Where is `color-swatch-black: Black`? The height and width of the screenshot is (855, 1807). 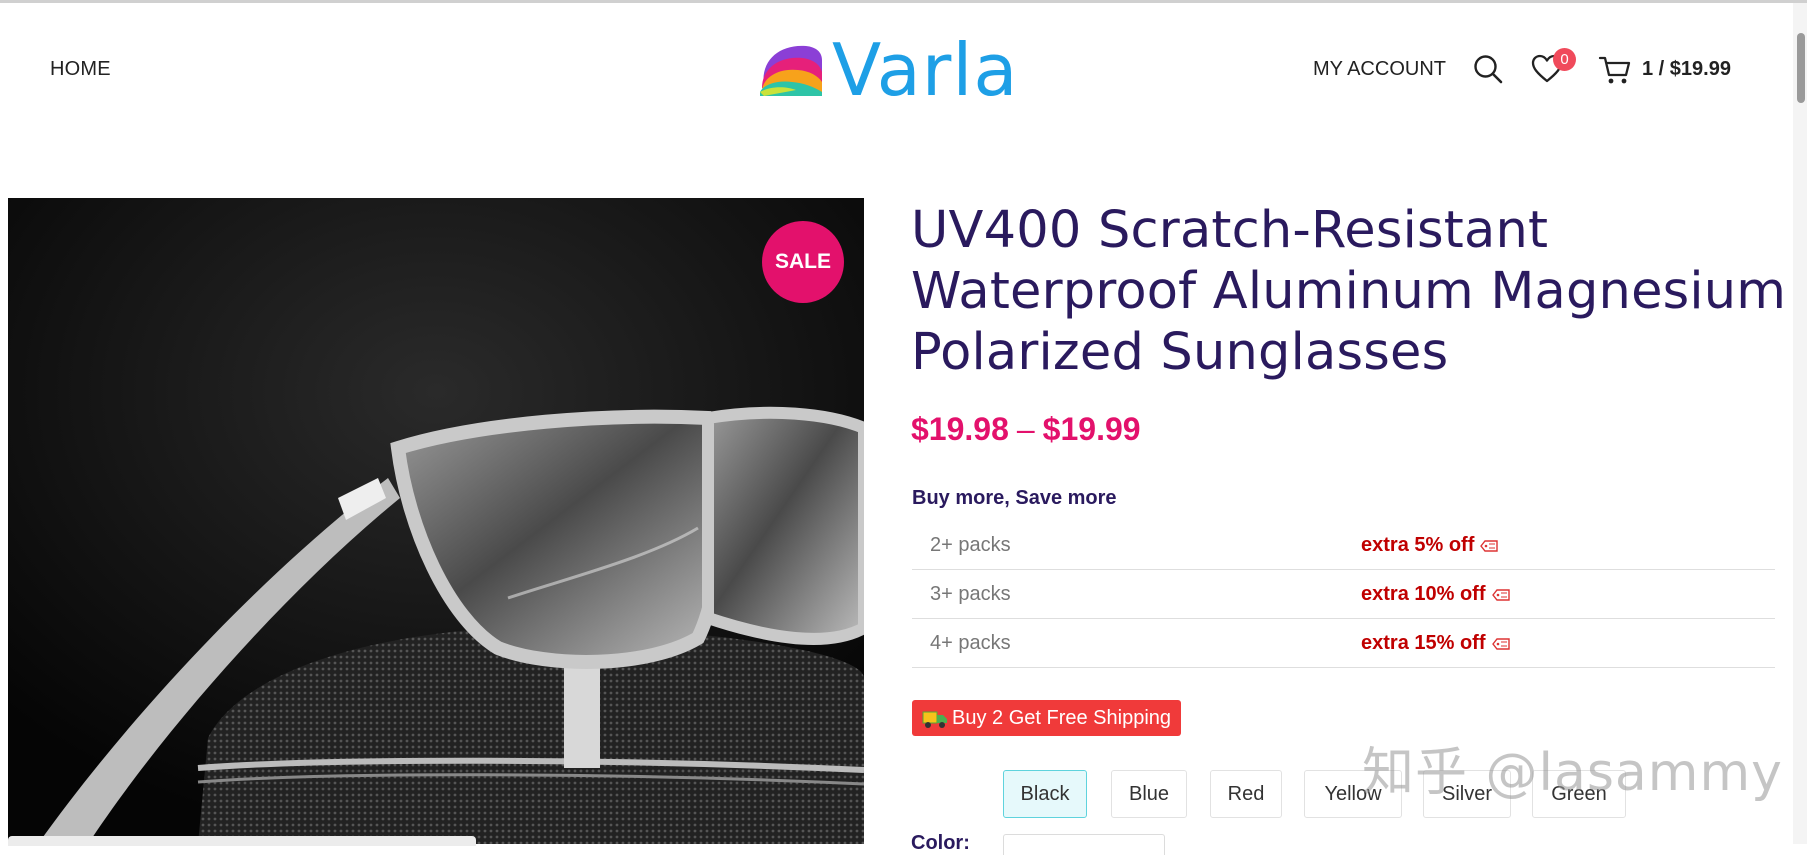
color-swatch-black: Black is located at coordinates (1045, 794).